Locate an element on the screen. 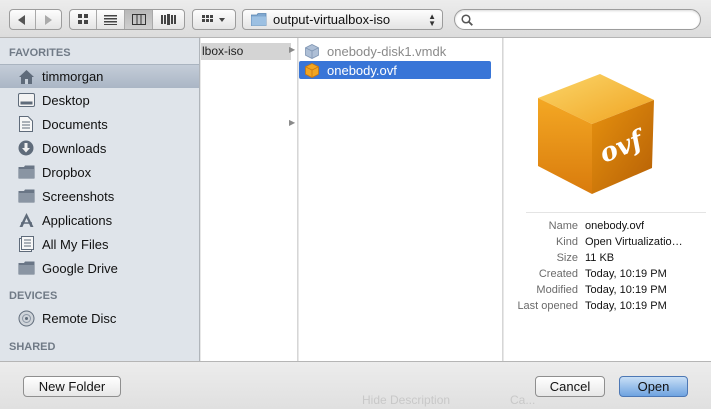 The width and height of the screenshot is (711, 409). search-field is located at coordinates (577, 19).